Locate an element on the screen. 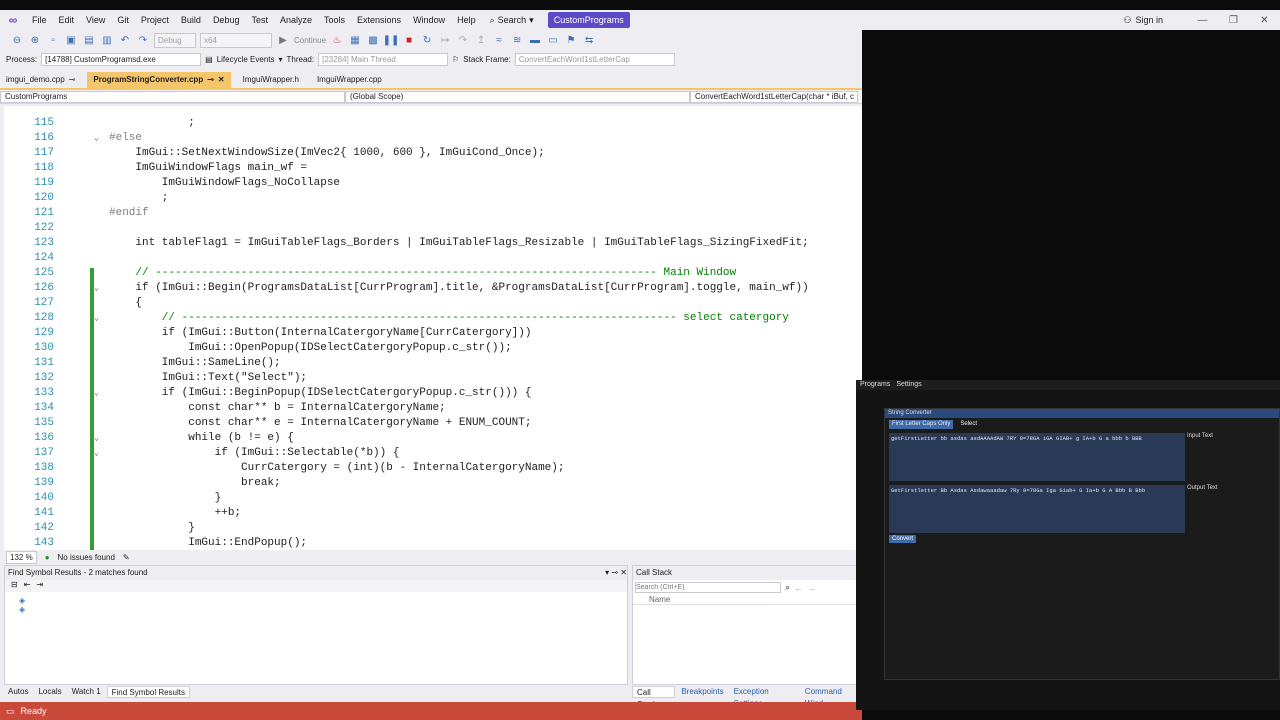  save-all-icon: ▥ is located at coordinates (107, 41).